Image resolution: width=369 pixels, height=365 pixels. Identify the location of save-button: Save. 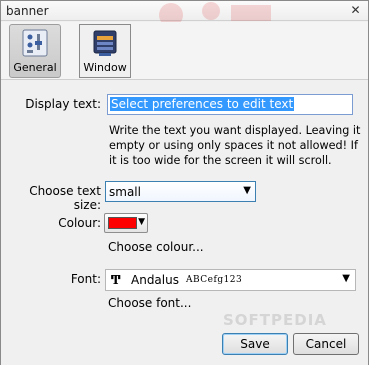
(255, 344).